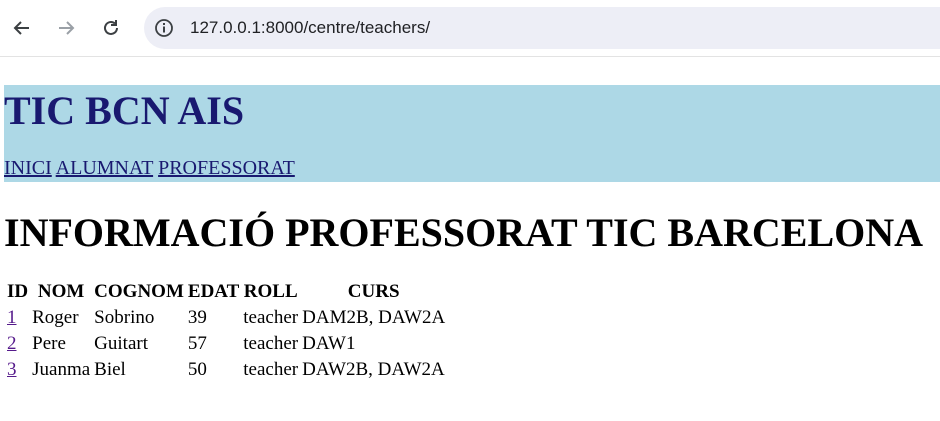 This screenshot has height=421, width=940. What do you see at coordinates (61, 291) in the screenshot?
I see `column-header-nom: NOM` at bounding box center [61, 291].